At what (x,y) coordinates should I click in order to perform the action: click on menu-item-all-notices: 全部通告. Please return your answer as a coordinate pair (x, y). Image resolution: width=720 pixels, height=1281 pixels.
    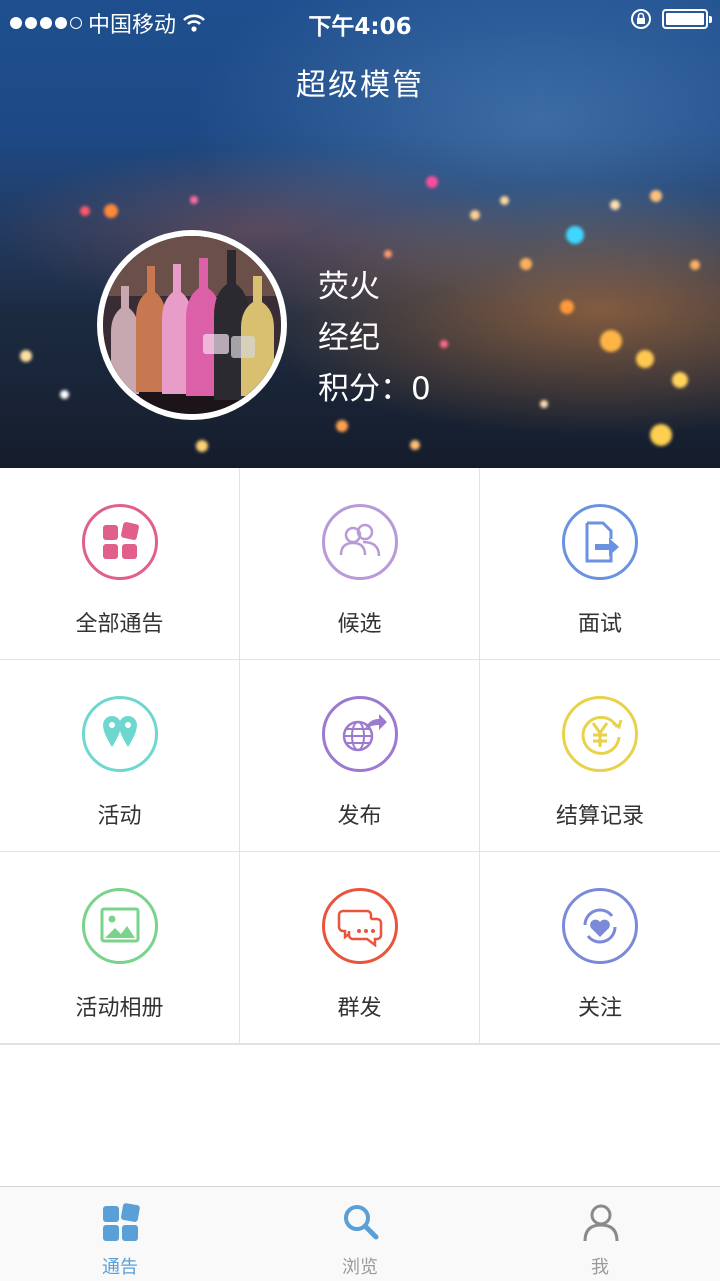
    Looking at the image, I should click on (120, 564).